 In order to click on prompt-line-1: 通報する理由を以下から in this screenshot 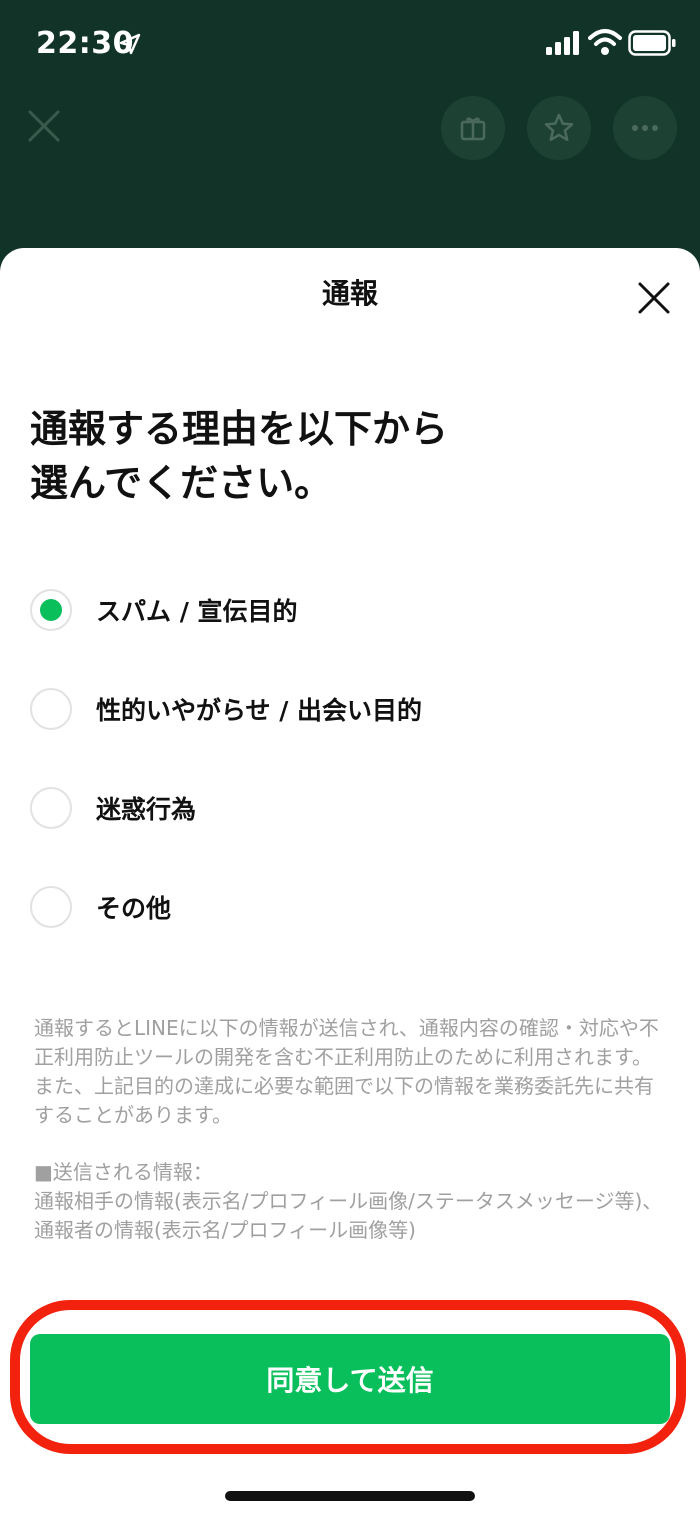, I will do `click(239, 429)`.